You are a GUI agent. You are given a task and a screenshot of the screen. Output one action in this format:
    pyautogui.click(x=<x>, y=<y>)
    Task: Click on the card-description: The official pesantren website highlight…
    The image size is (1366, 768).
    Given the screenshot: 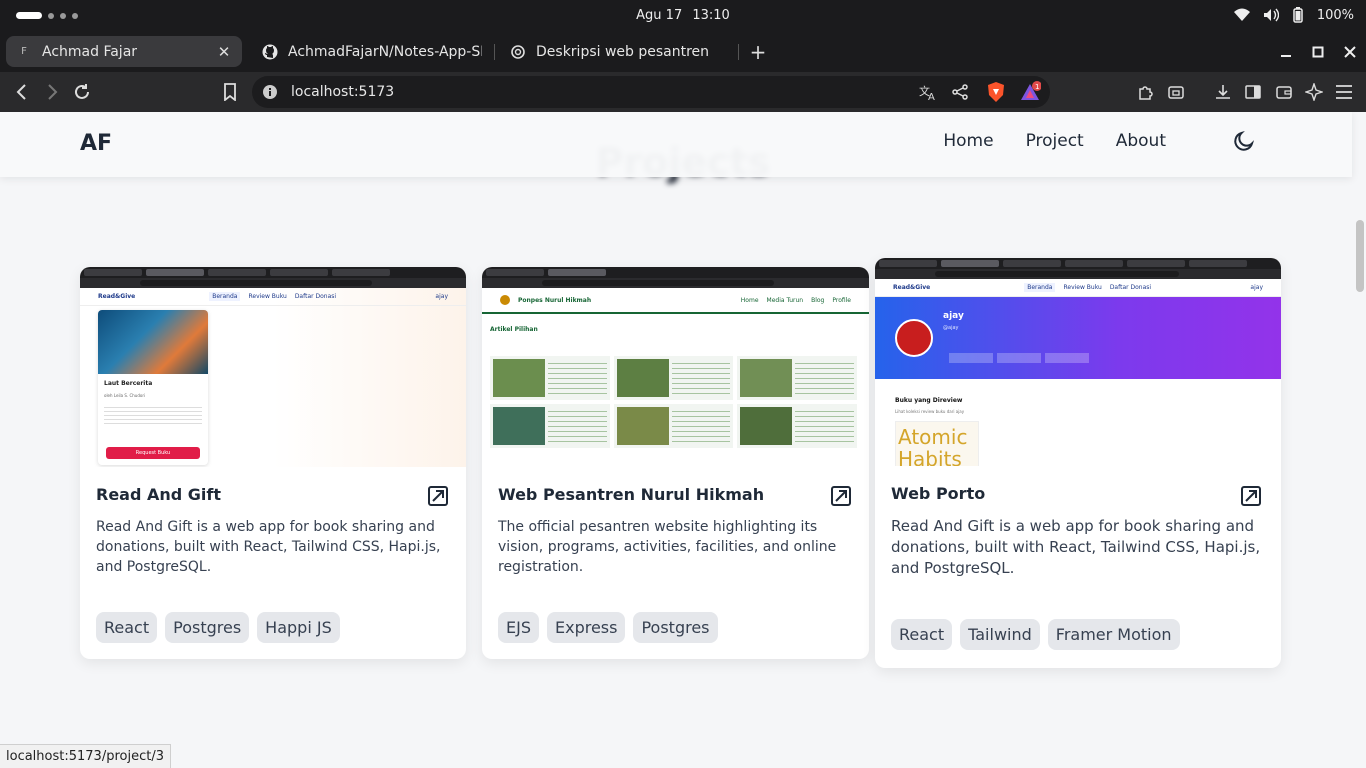 What is the action you would take?
    pyautogui.click(x=667, y=547)
    